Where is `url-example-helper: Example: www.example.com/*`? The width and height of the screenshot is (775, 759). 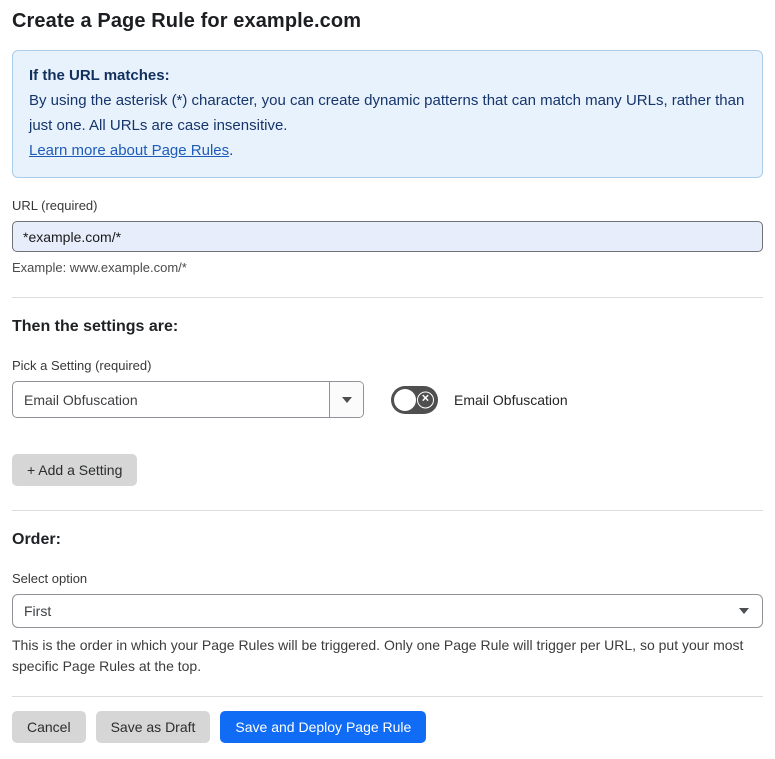 url-example-helper: Example: www.example.com/* is located at coordinates (99, 267).